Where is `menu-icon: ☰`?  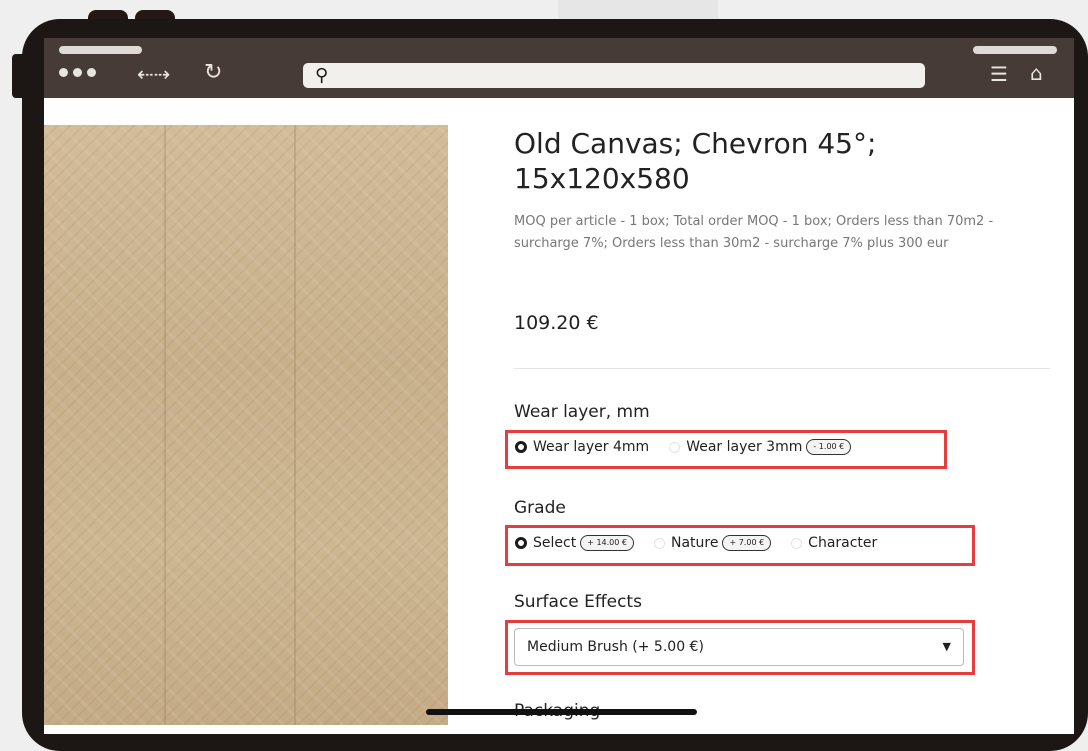 menu-icon: ☰ is located at coordinates (999, 74).